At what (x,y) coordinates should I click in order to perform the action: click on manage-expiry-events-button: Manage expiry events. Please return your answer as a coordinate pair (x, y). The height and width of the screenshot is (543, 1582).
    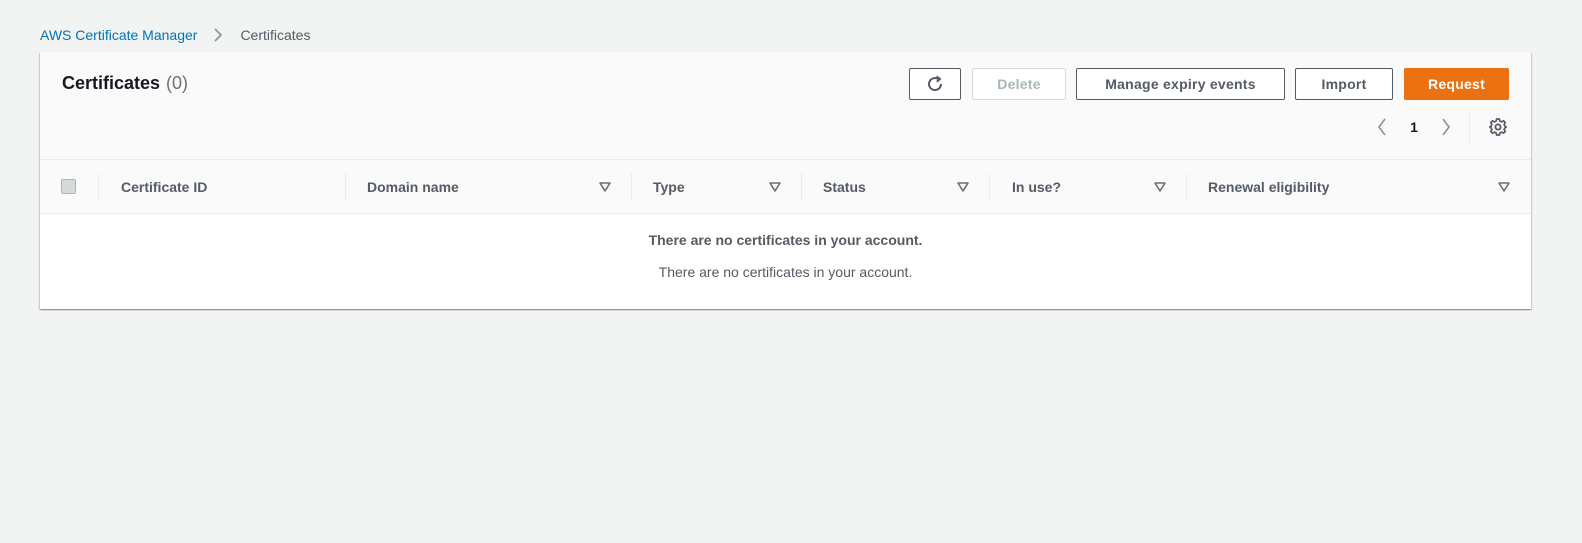
    Looking at the image, I should click on (1180, 84).